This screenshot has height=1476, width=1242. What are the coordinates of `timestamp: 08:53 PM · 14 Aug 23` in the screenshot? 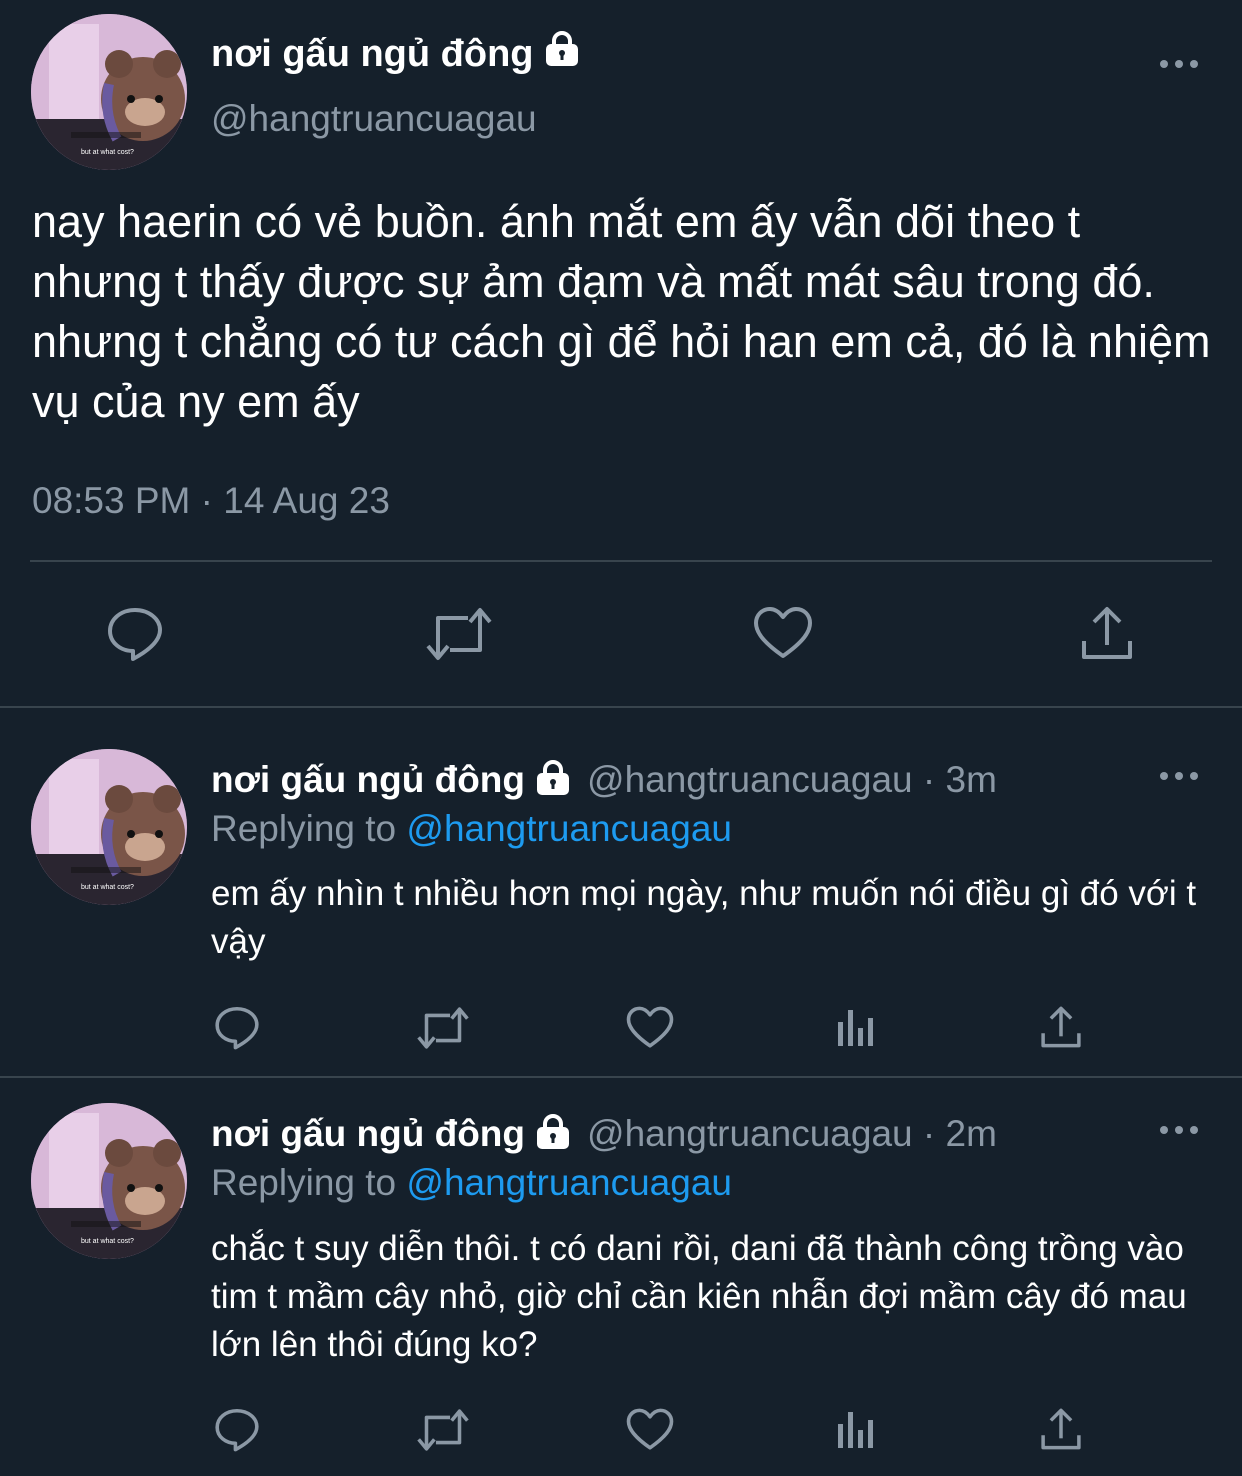 It's located at (211, 501).